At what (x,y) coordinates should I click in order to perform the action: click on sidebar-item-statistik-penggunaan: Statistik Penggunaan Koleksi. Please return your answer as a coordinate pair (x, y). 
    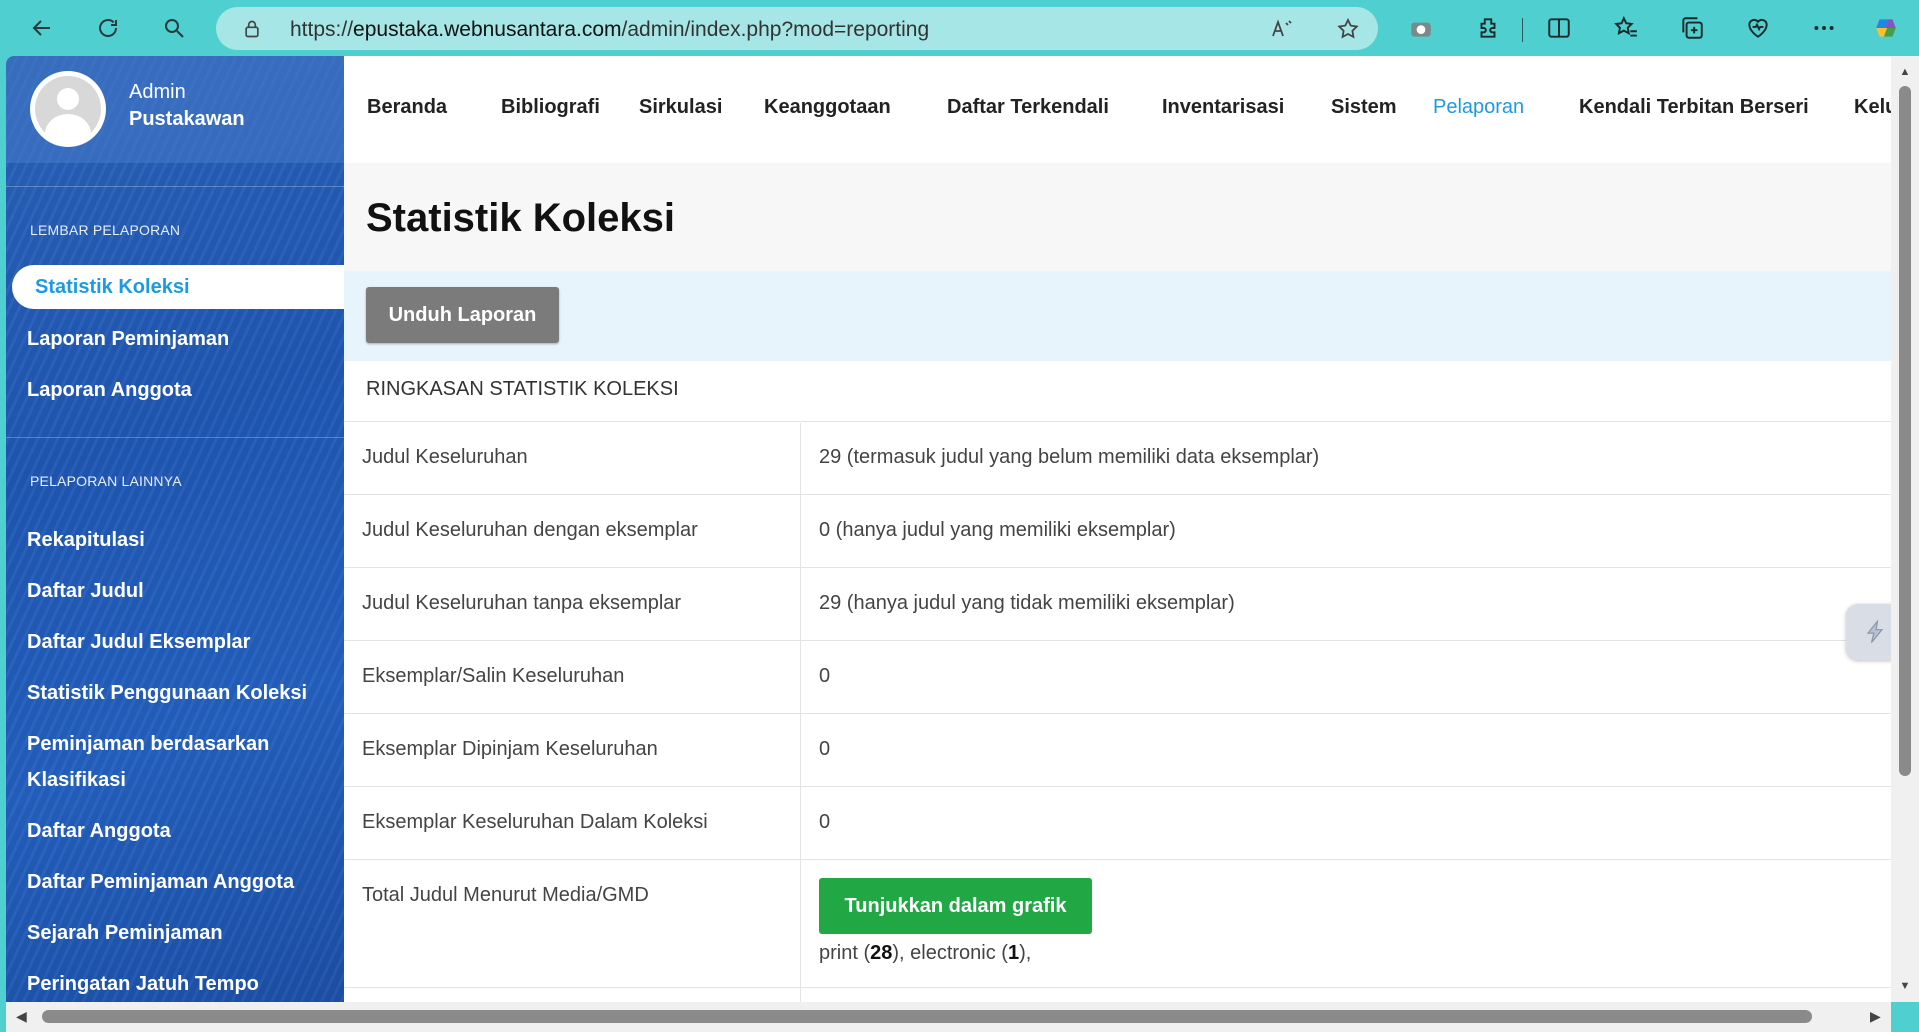
    Looking at the image, I should click on (167, 693).